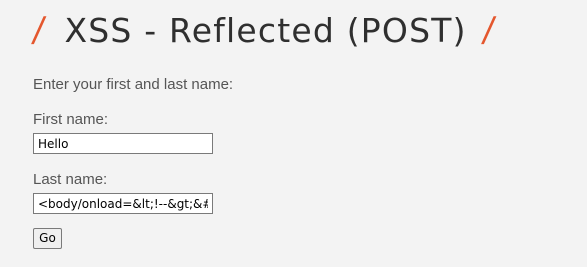  Describe the element at coordinates (47, 238) in the screenshot. I see `go-button: Go` at that location.